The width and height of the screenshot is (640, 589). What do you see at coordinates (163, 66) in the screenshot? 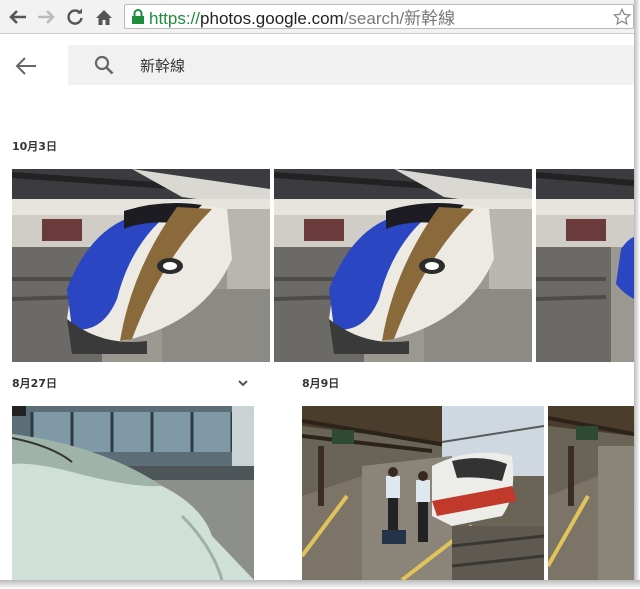
I see `search-query: 新幹線` at bounding box center [163, 66].